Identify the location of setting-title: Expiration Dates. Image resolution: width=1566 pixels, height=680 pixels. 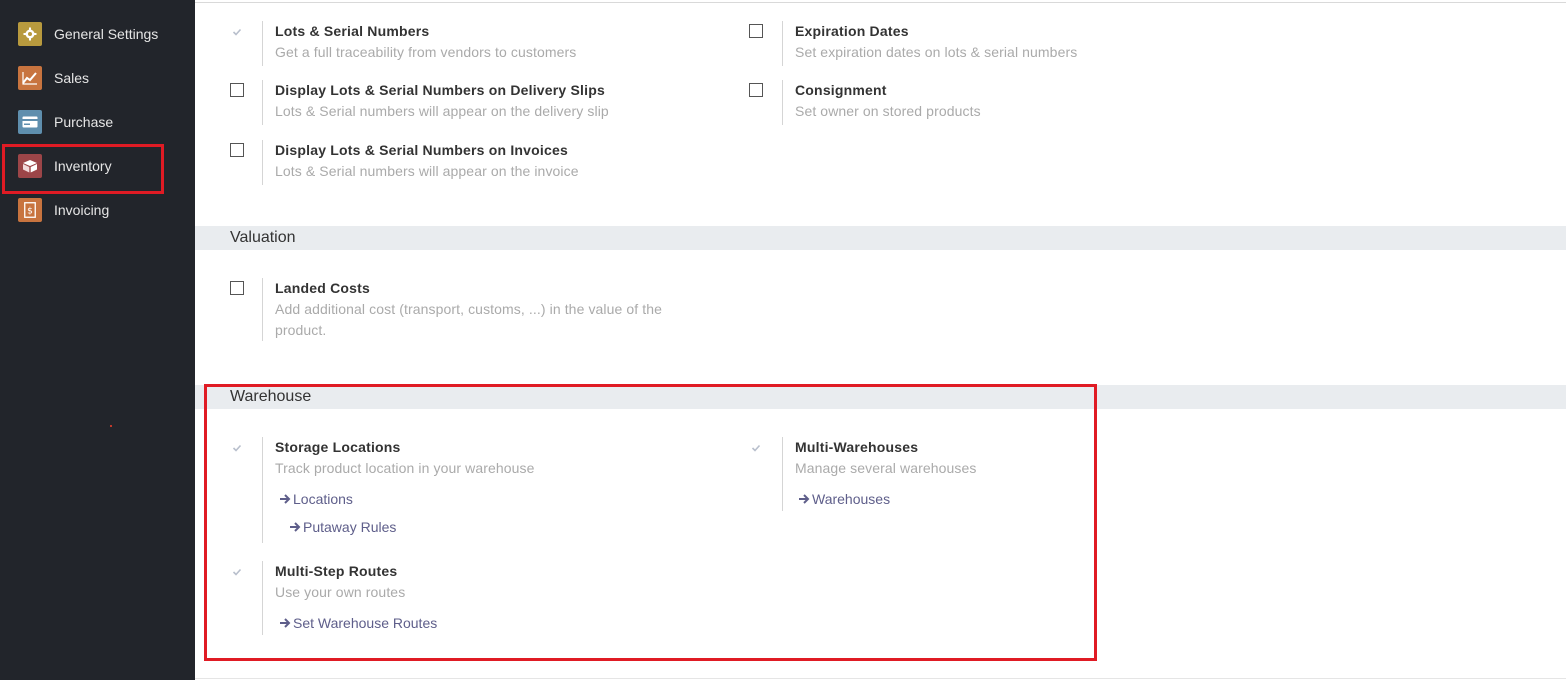
(852, 31).